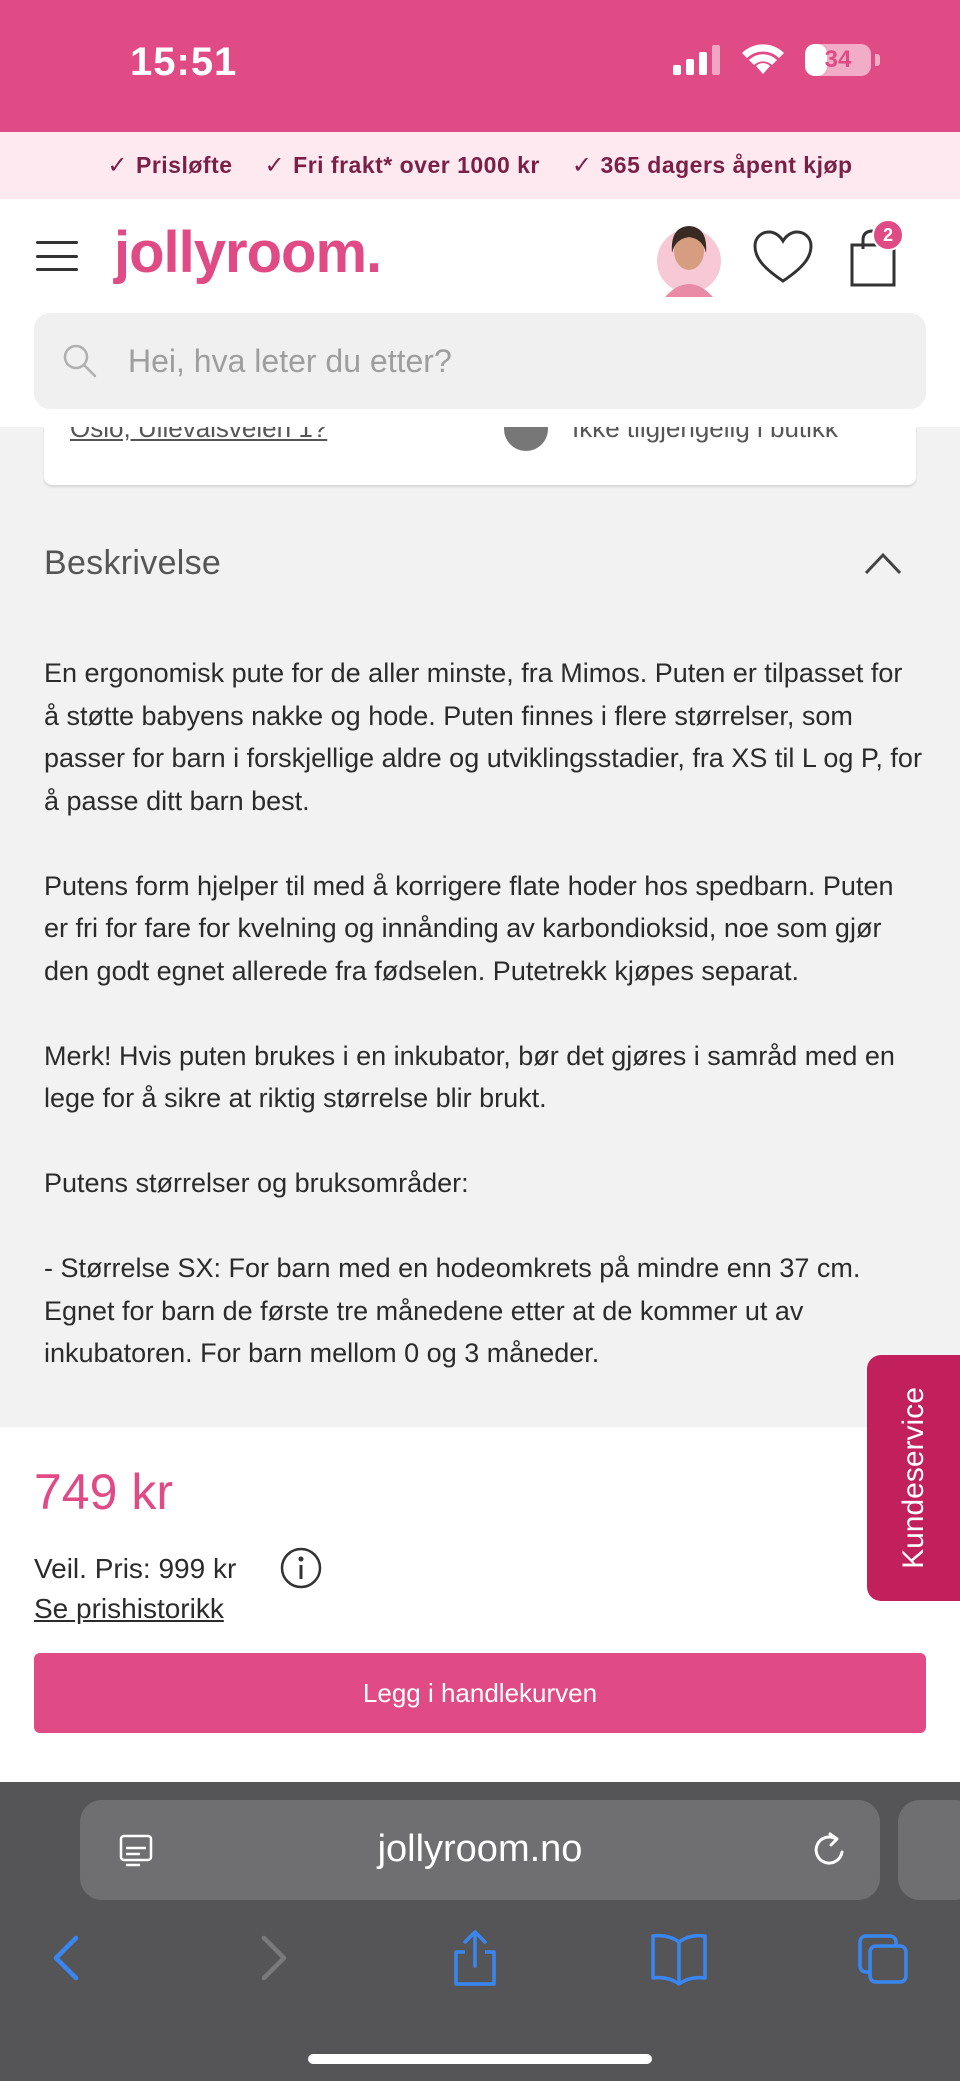 The height and width of the screenshot is (2081, 960). I want to click on home-indicator, so click(480, 2059).